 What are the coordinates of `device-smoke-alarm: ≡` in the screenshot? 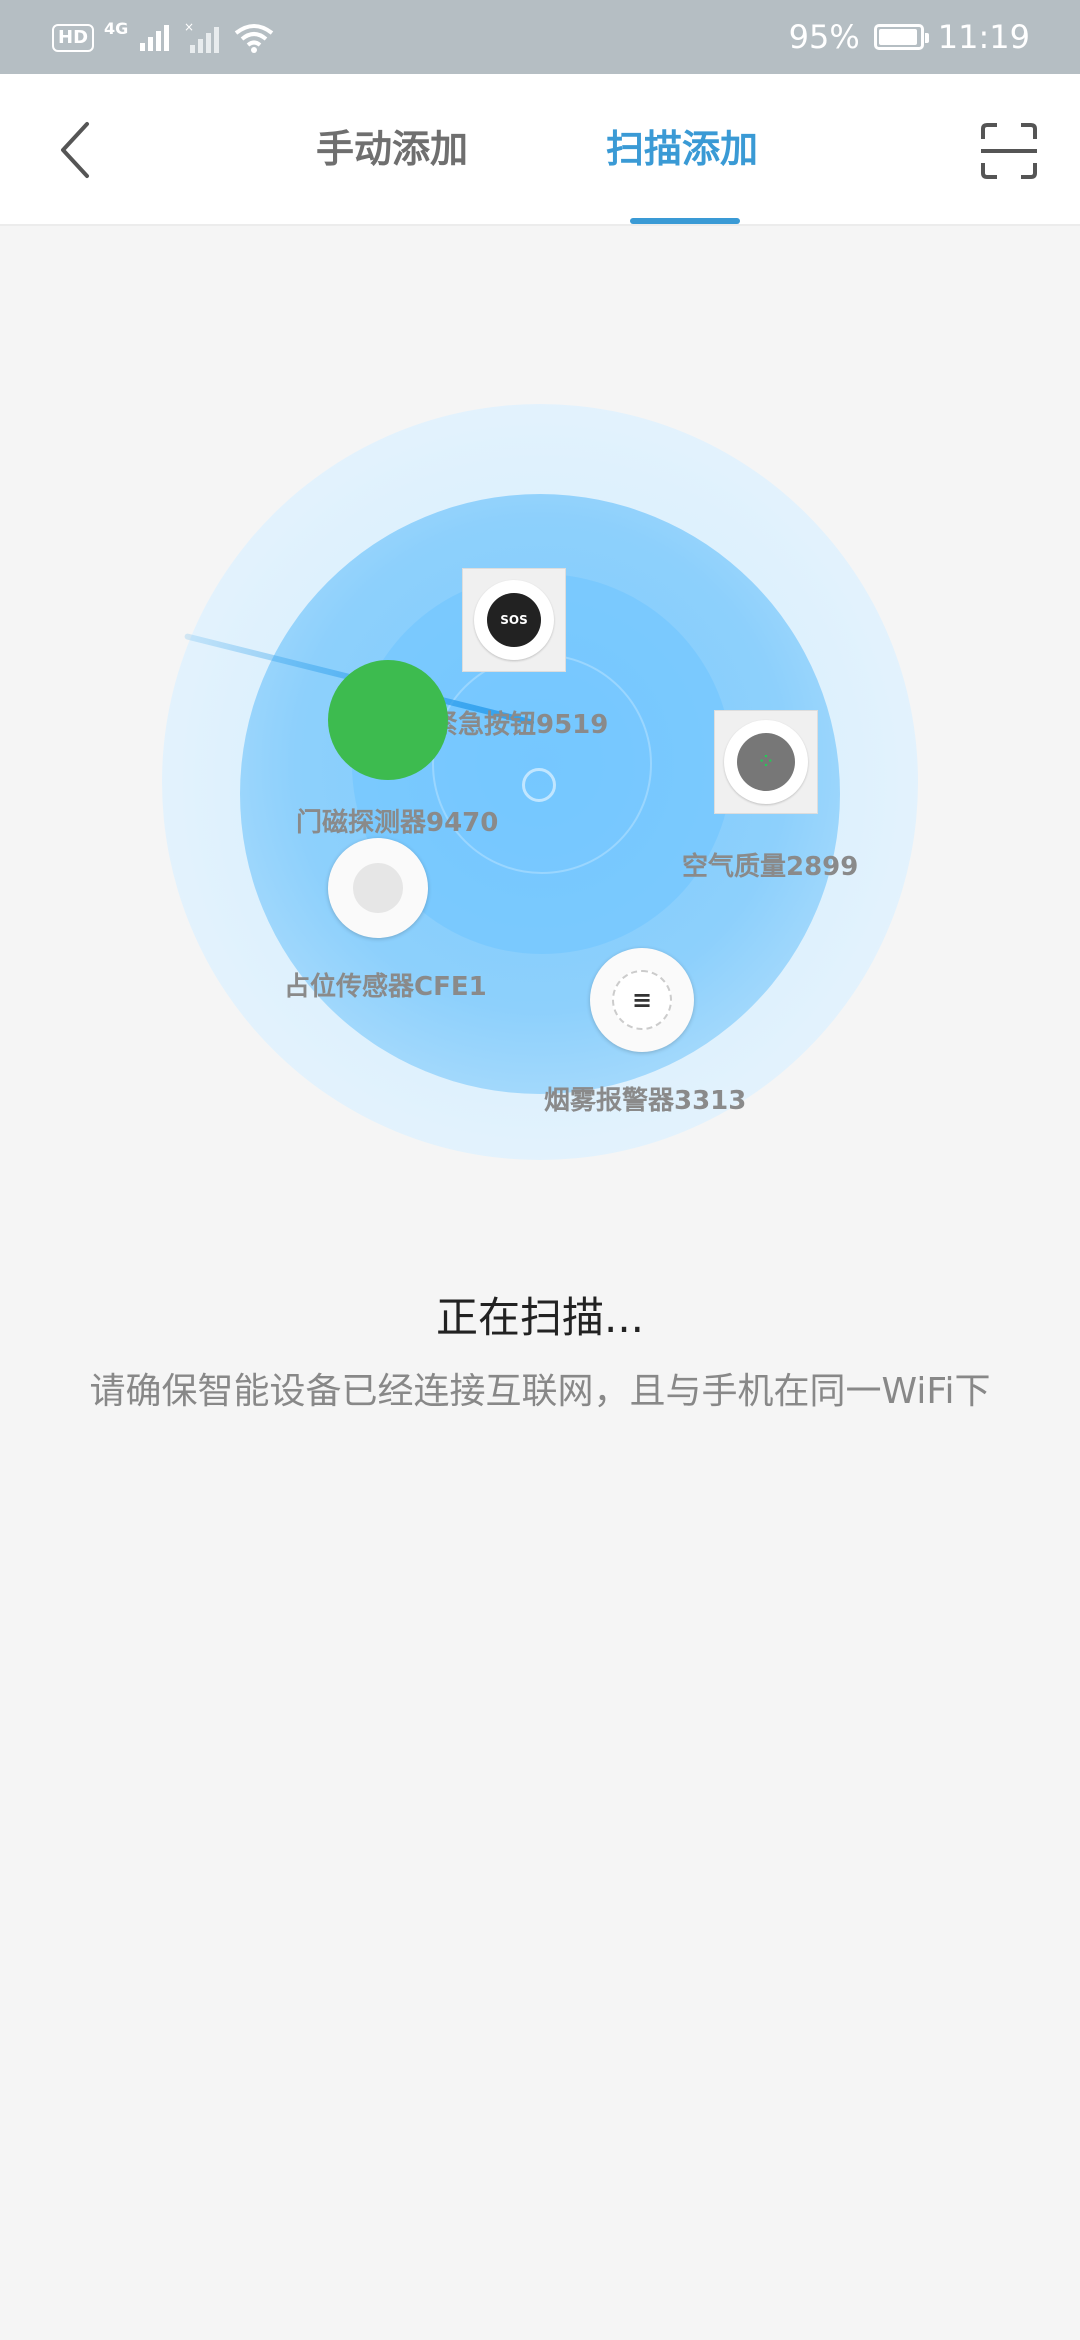 It's located at (642, 1000).